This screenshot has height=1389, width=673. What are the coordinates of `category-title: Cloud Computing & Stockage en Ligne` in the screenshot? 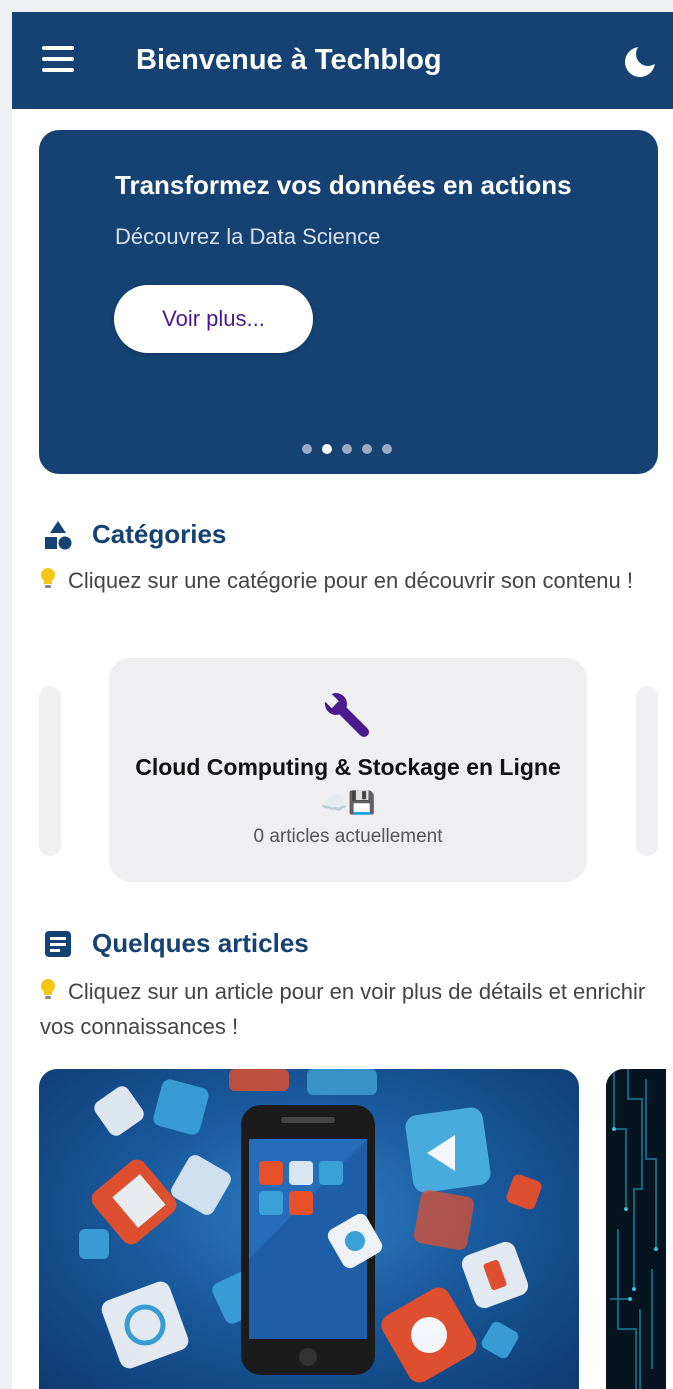 It's located at (348, 767).